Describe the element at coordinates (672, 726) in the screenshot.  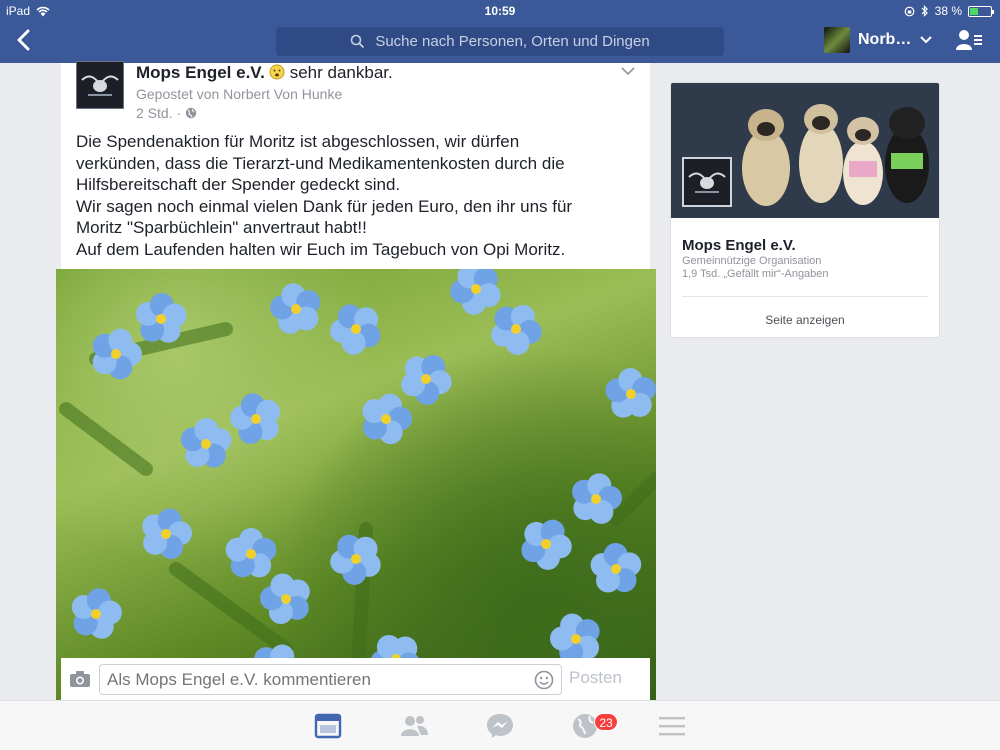
I see `menu-icon` at that location.